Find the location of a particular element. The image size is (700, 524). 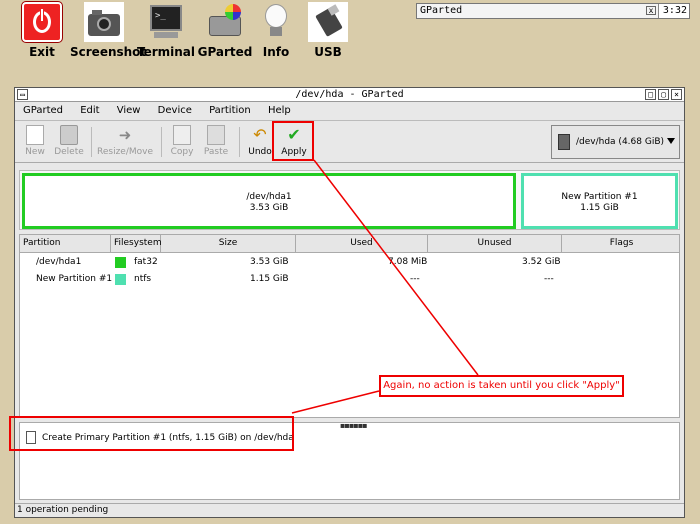

delete-button: Delete is located at coordinates (69, 141).